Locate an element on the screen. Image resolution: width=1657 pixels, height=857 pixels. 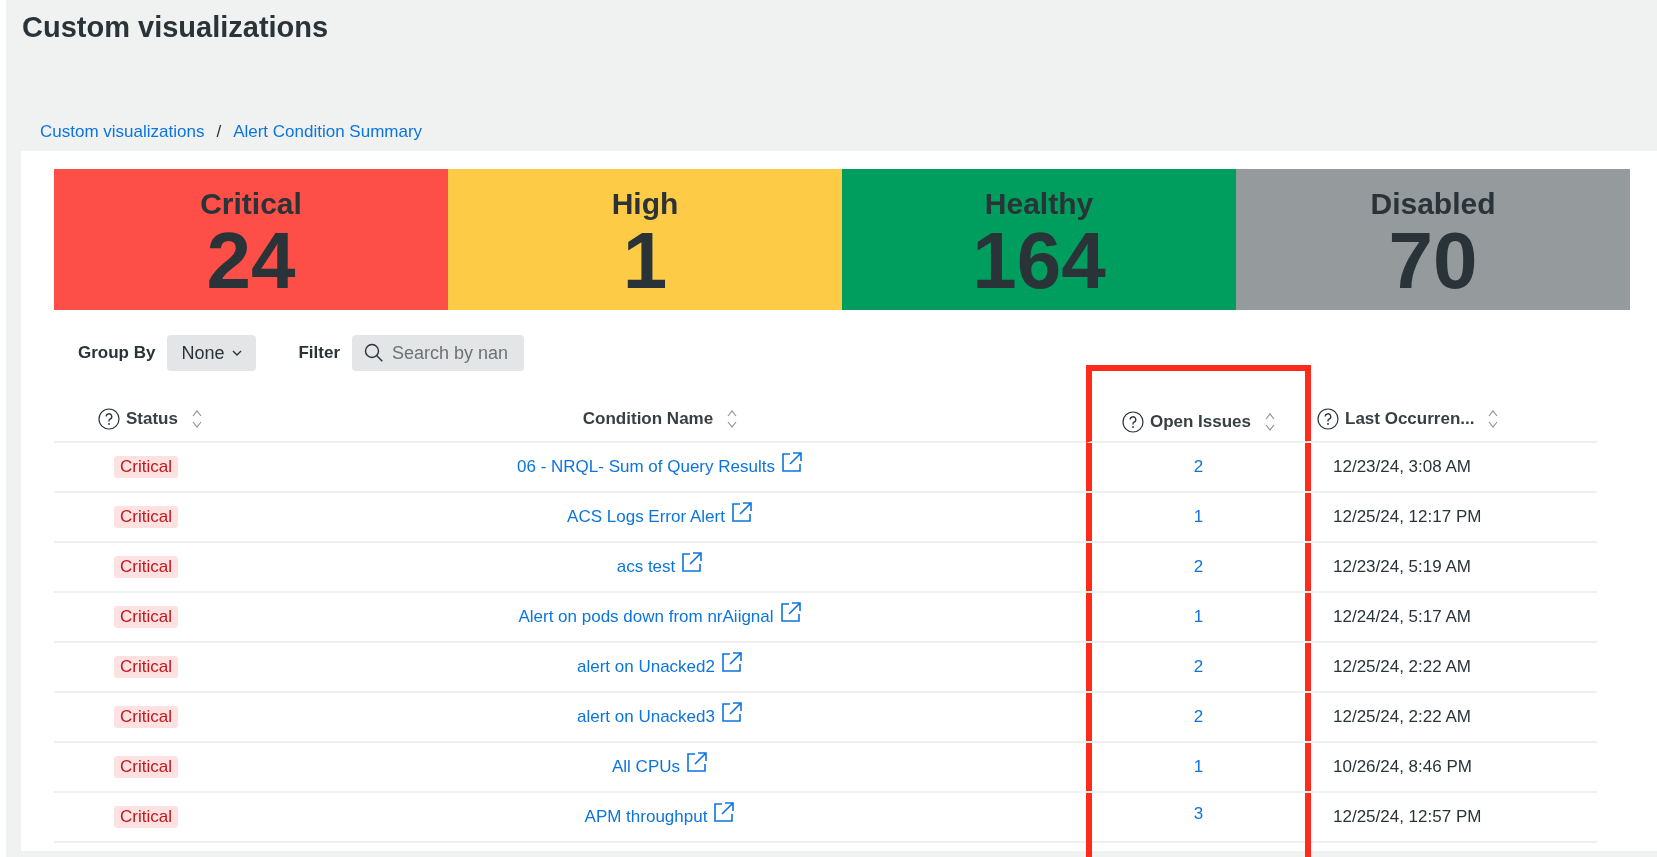
tile-label: Healthy is located at coordinates (1039, 204).